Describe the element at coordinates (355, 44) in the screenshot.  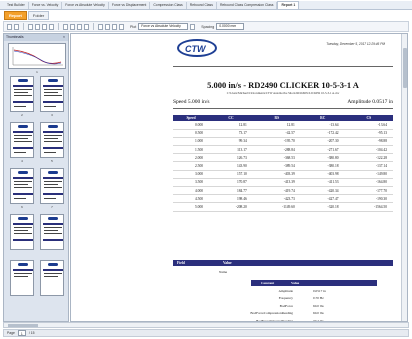
I see `report-date: Tuesday, December 5, 2017 12:29:46 PM` at that location.